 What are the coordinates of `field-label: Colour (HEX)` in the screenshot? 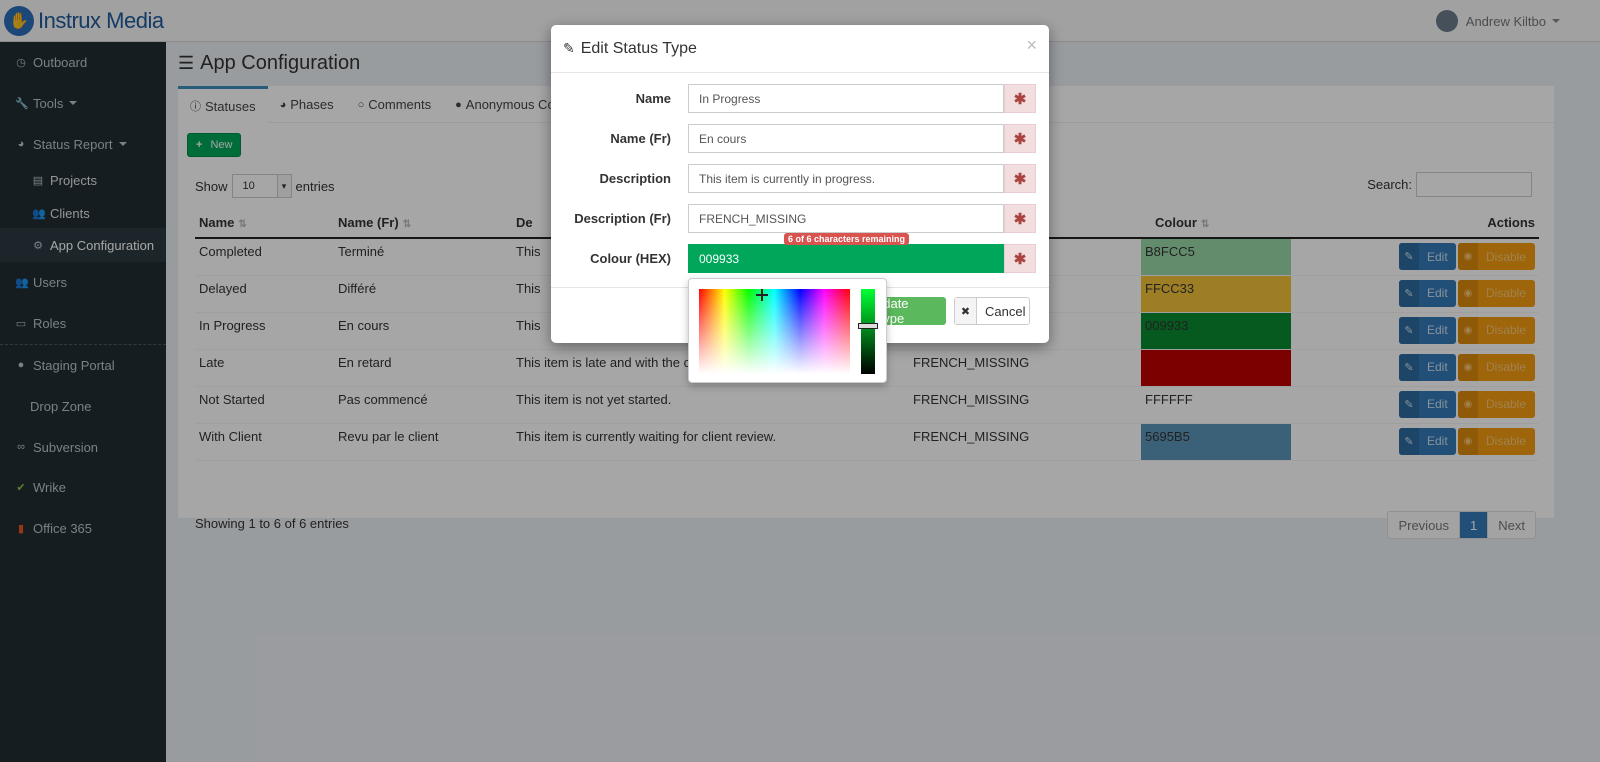 It's located at (630, 258).